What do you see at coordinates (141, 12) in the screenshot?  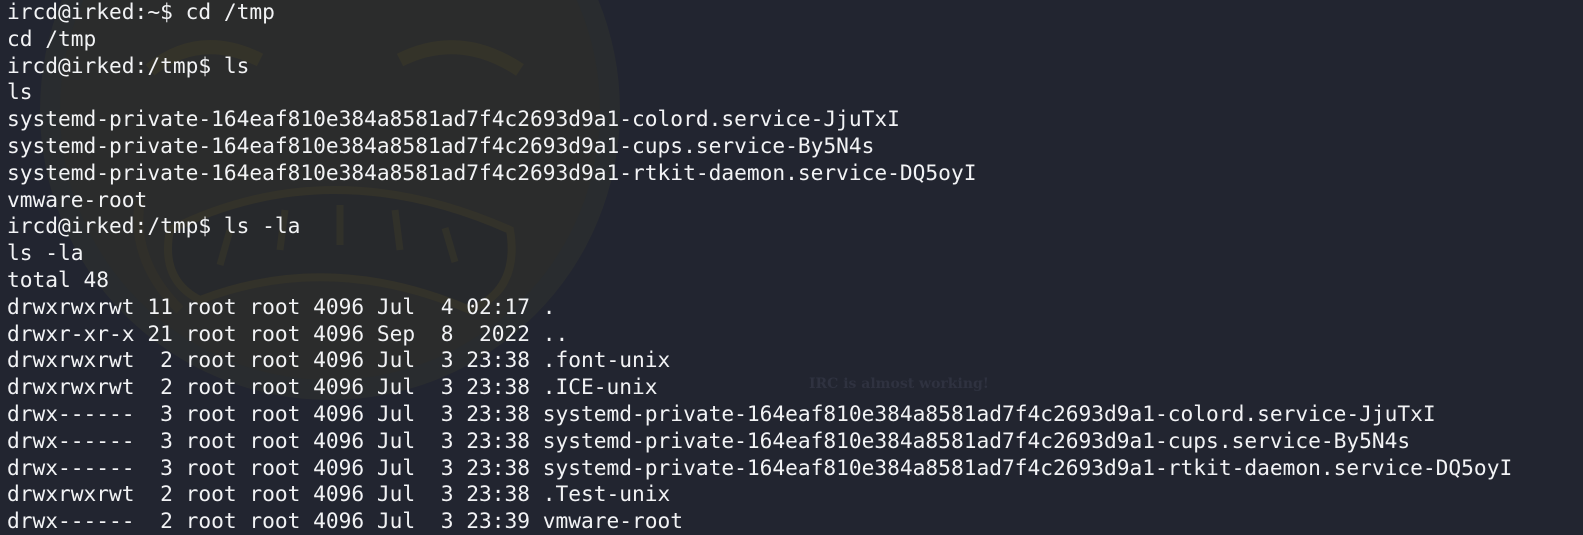 I see `terminal-line: ircd@irked:~$ cd /tmp` at bounding box center [141, 12].